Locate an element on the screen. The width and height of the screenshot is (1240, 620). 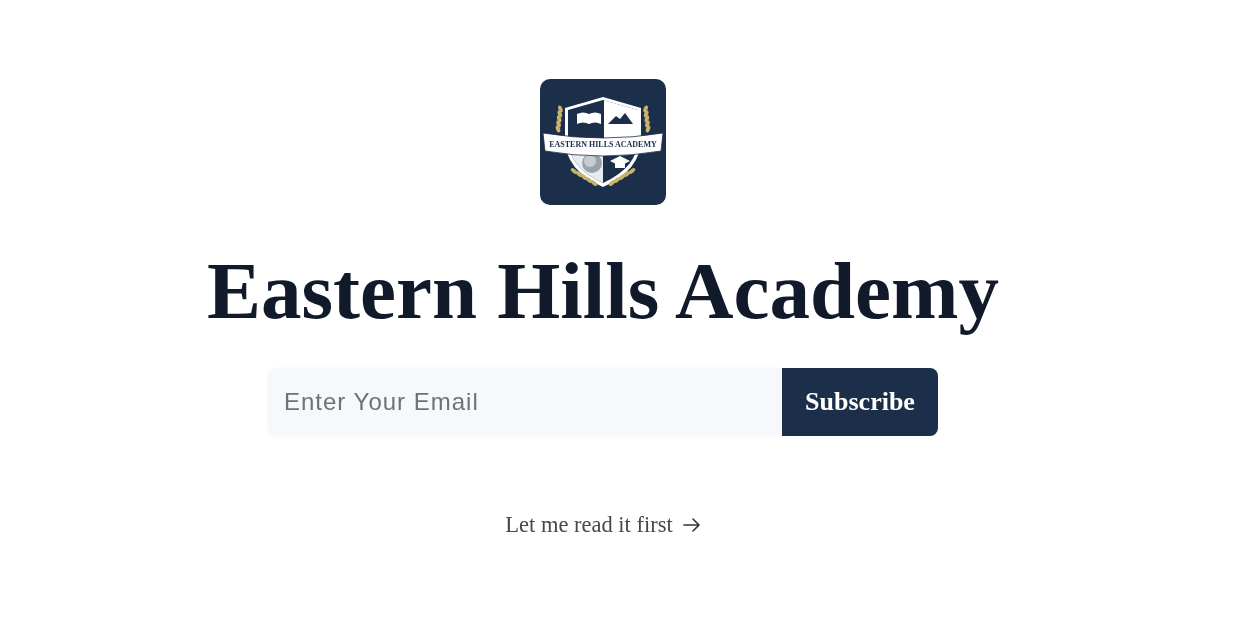
arrow-right-icon is located at coordinates (691, 525).